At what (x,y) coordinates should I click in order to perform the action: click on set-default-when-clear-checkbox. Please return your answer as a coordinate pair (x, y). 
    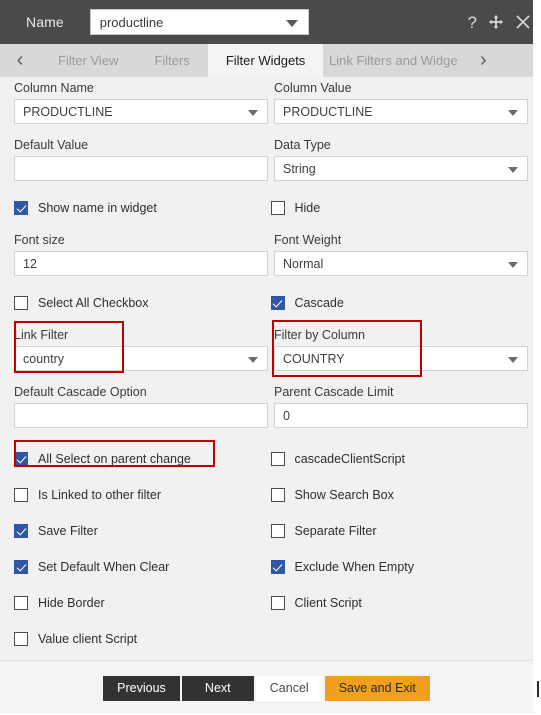
    Looking at the image, I should click on (21, 567).